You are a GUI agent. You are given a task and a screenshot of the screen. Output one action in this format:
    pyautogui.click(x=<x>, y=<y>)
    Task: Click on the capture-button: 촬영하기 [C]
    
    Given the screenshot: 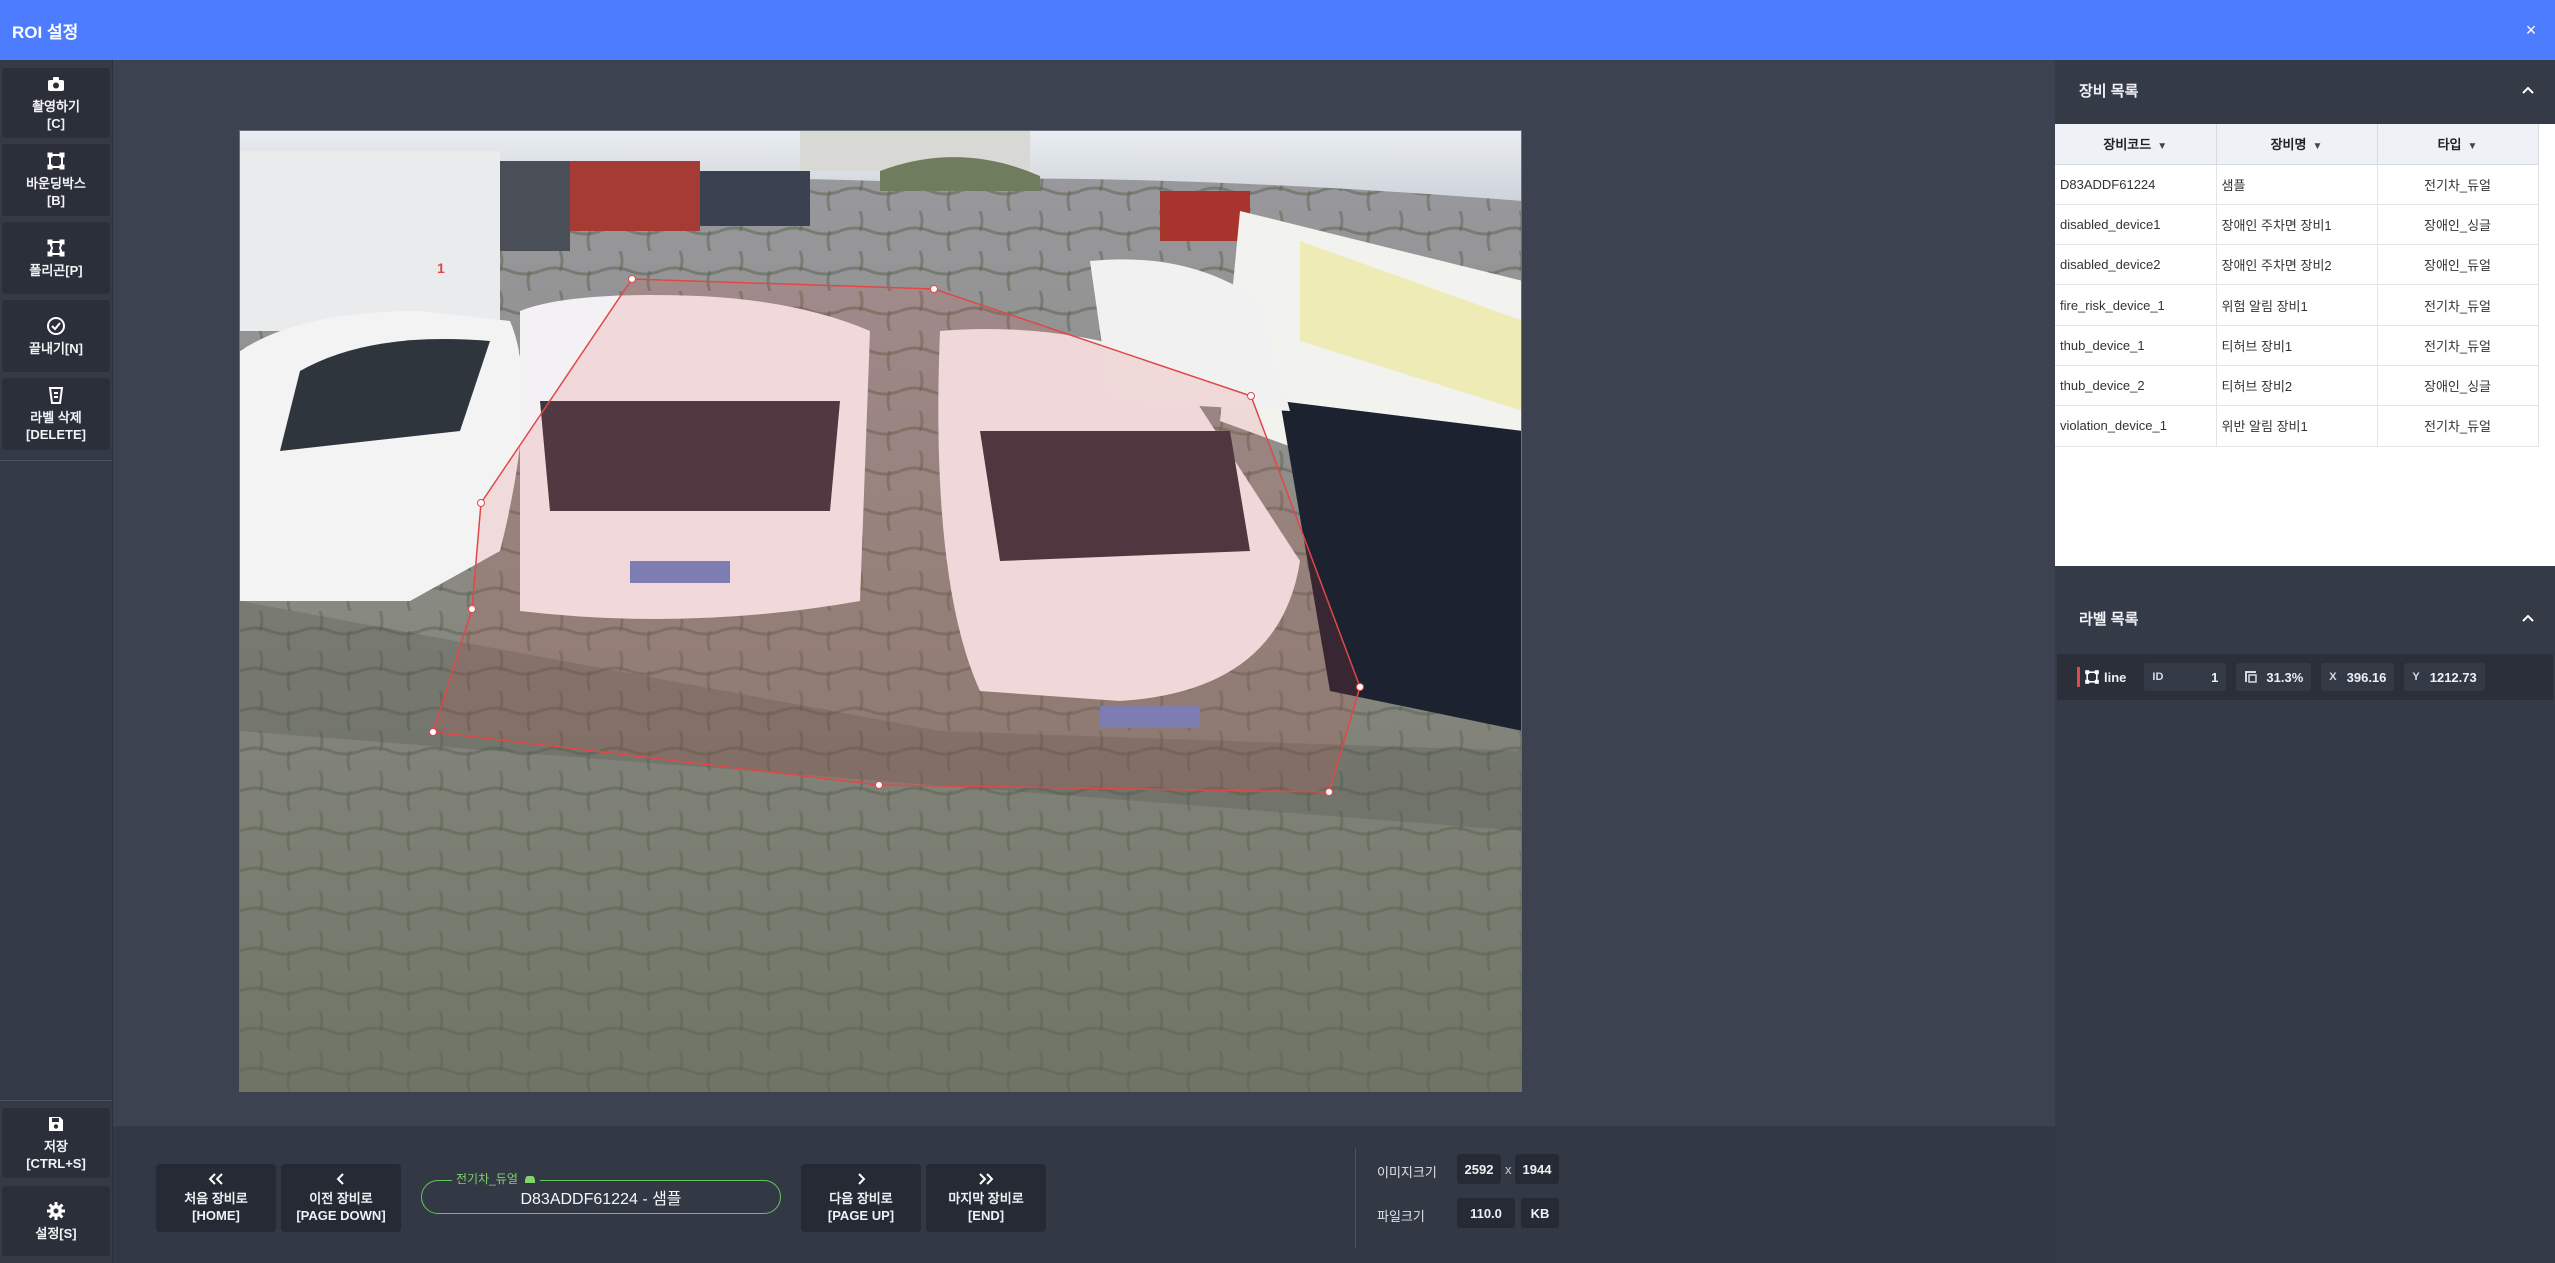 What is the action you would take?
    pyautogui.click(x=56, y=103)
    